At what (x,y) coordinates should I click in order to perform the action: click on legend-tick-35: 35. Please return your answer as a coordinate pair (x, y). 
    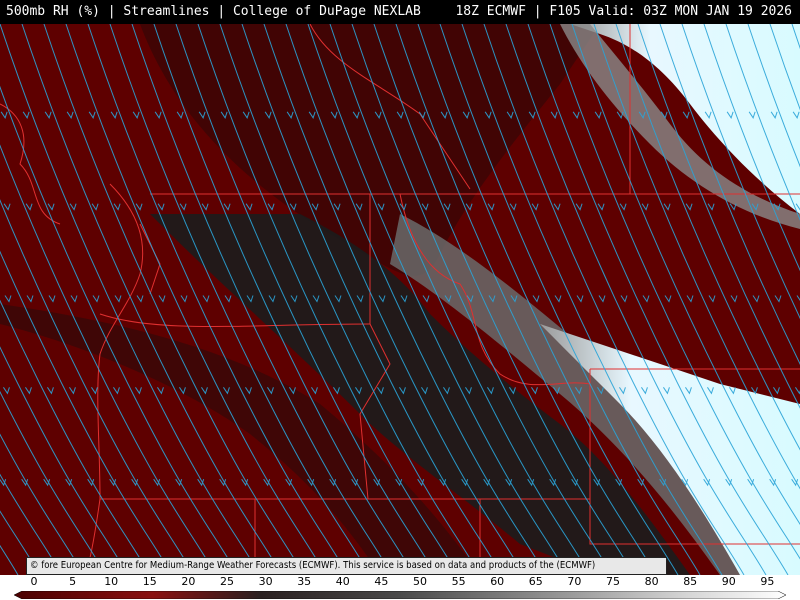
    Looking at the image, I should click on (304, 581).